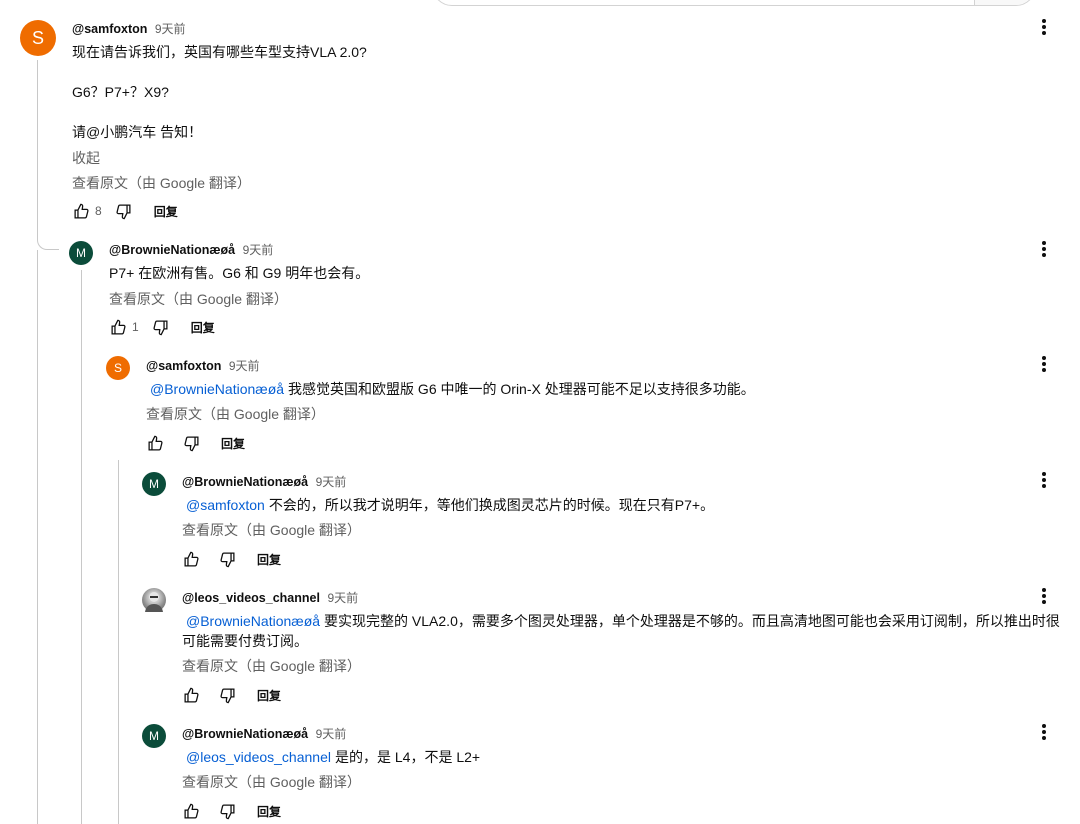 This screenshot has width=1080, height=824. What do you see at coordinates (37, 537) in the screenshot?
I see `thread-line-main-lower` at bounding box center [37, 537].